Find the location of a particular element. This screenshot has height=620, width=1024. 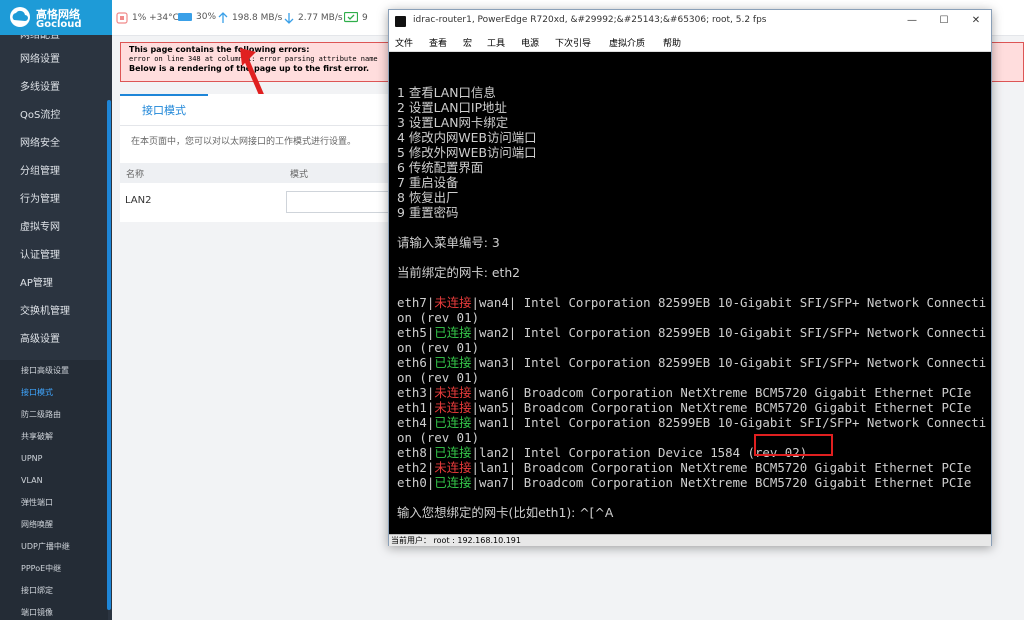

sidebar-subitem: 接口高级设置 is located at coordinates (54, 371).